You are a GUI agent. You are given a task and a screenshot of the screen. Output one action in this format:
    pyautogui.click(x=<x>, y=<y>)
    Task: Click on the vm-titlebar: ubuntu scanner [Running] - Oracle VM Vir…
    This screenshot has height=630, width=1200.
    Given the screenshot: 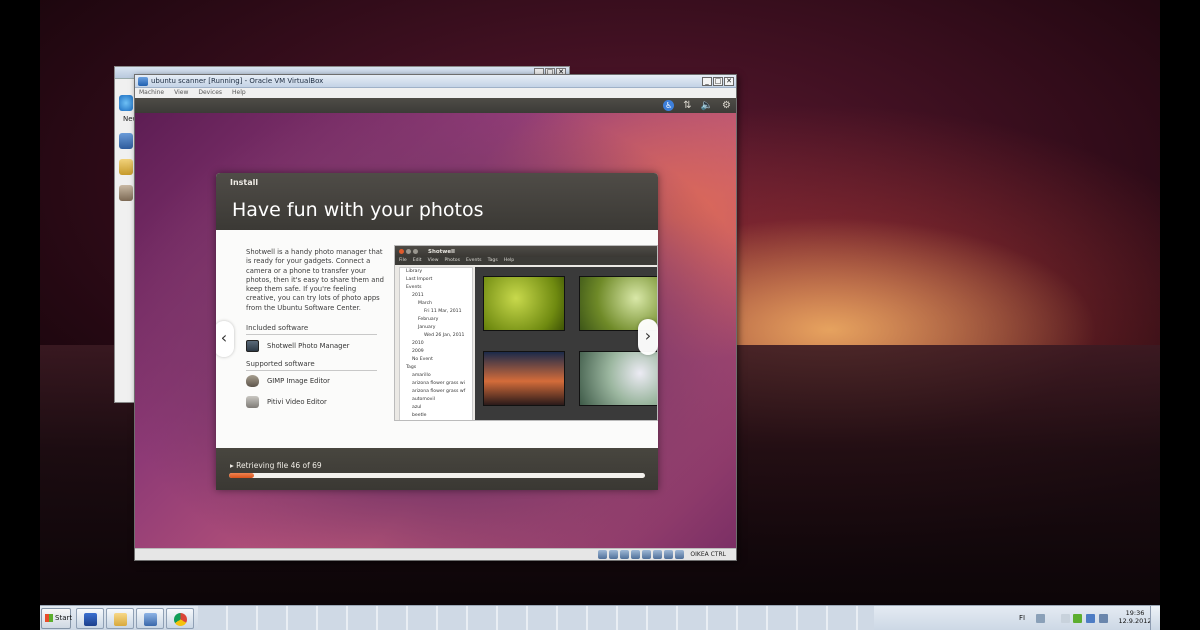 What is the action you would take?
    pyautogui.click(x=435, y=81)
    